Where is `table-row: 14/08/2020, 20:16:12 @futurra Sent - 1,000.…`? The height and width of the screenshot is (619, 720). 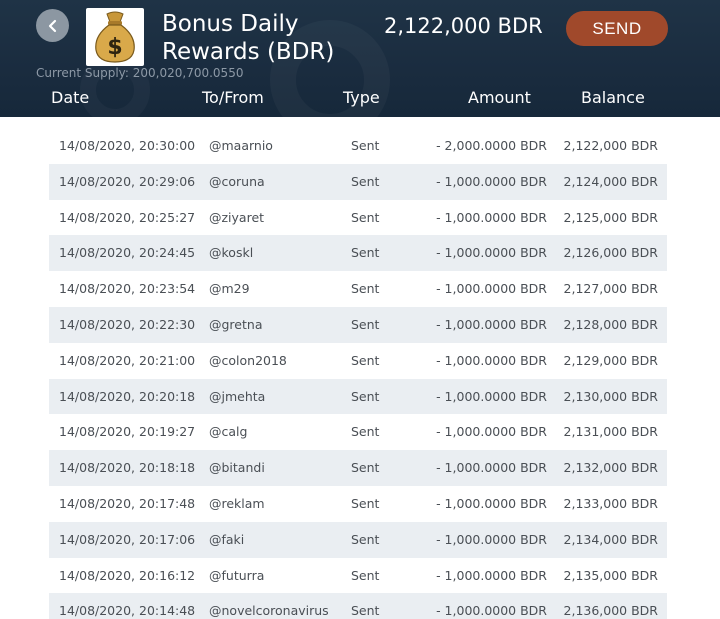 table-row: 14/08/2020, 20:16:12 @futurra Sent - 1,000.… is located at coordinates (358, 576).